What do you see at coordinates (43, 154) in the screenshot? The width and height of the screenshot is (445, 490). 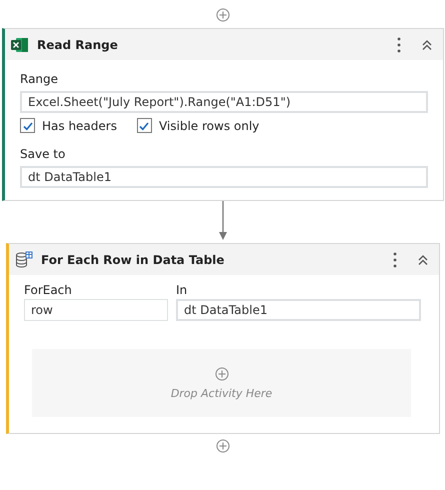 I see `field-label: Save to` at bounding box center [43, 154].